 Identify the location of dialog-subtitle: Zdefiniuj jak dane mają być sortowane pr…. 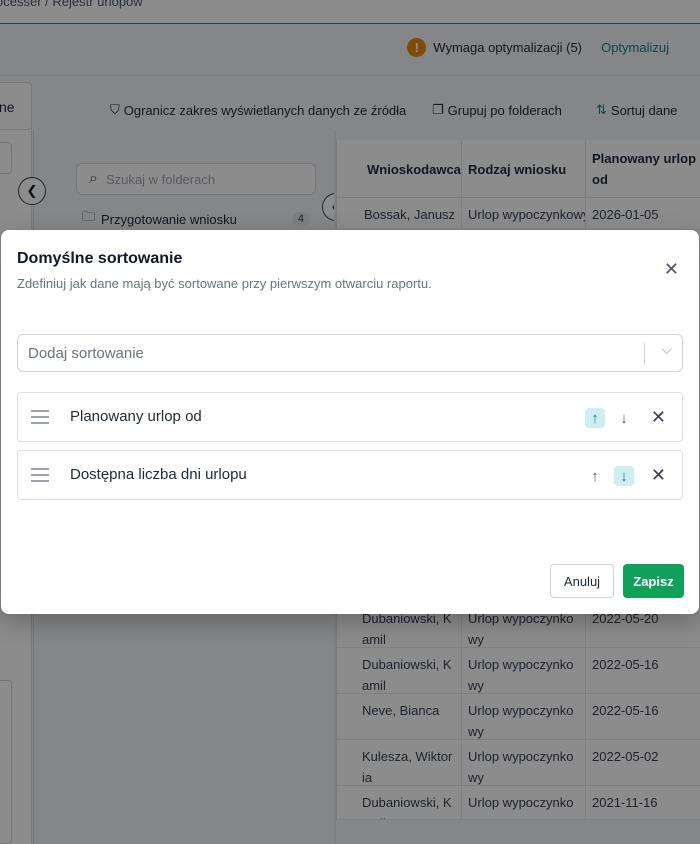
(224, 283).